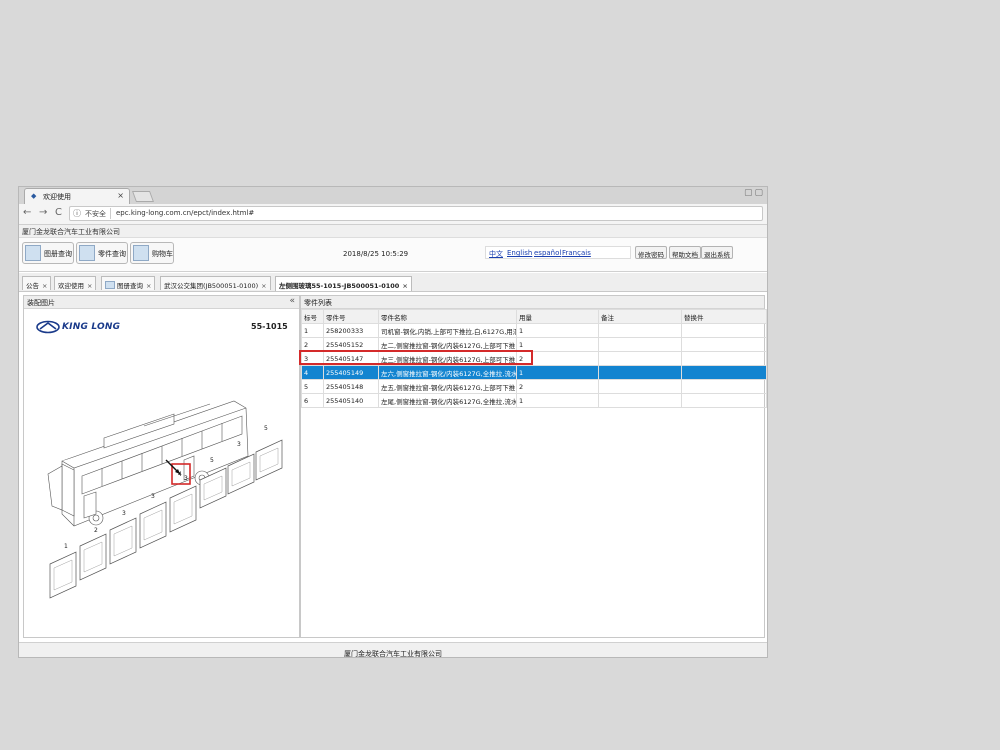 The image size is (1000, 750). Describe the element at coordinates (162, 254) in the screenshot. I see `cart-label: 购物车` at that location.